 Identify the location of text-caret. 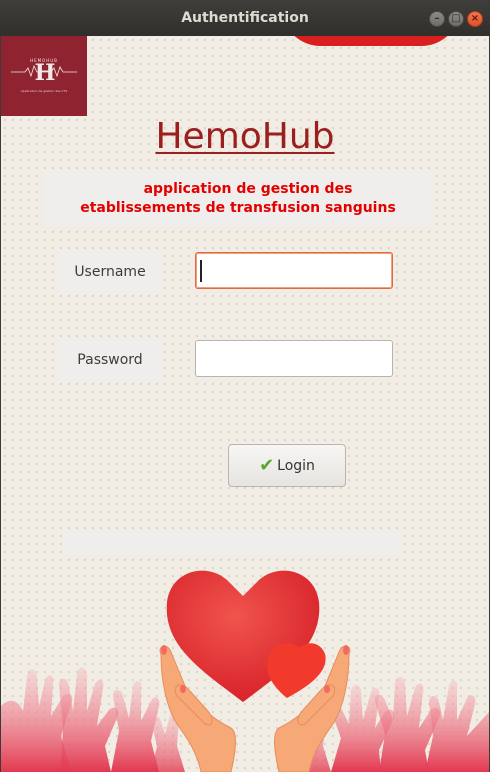
(201, 271).